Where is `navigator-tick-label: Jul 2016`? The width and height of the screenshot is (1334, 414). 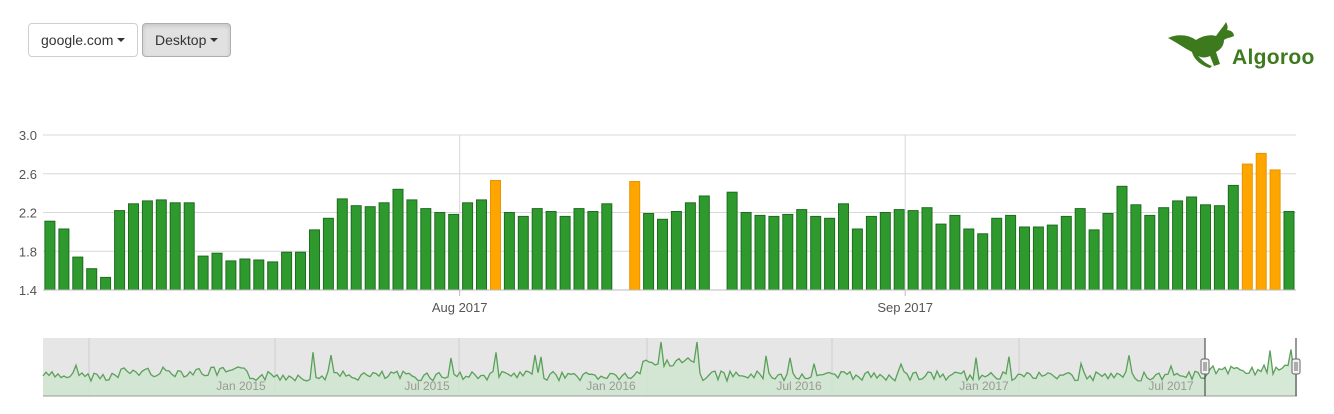
navigator-tick-label: Jul 2016 is located at coordinates (799, 386).